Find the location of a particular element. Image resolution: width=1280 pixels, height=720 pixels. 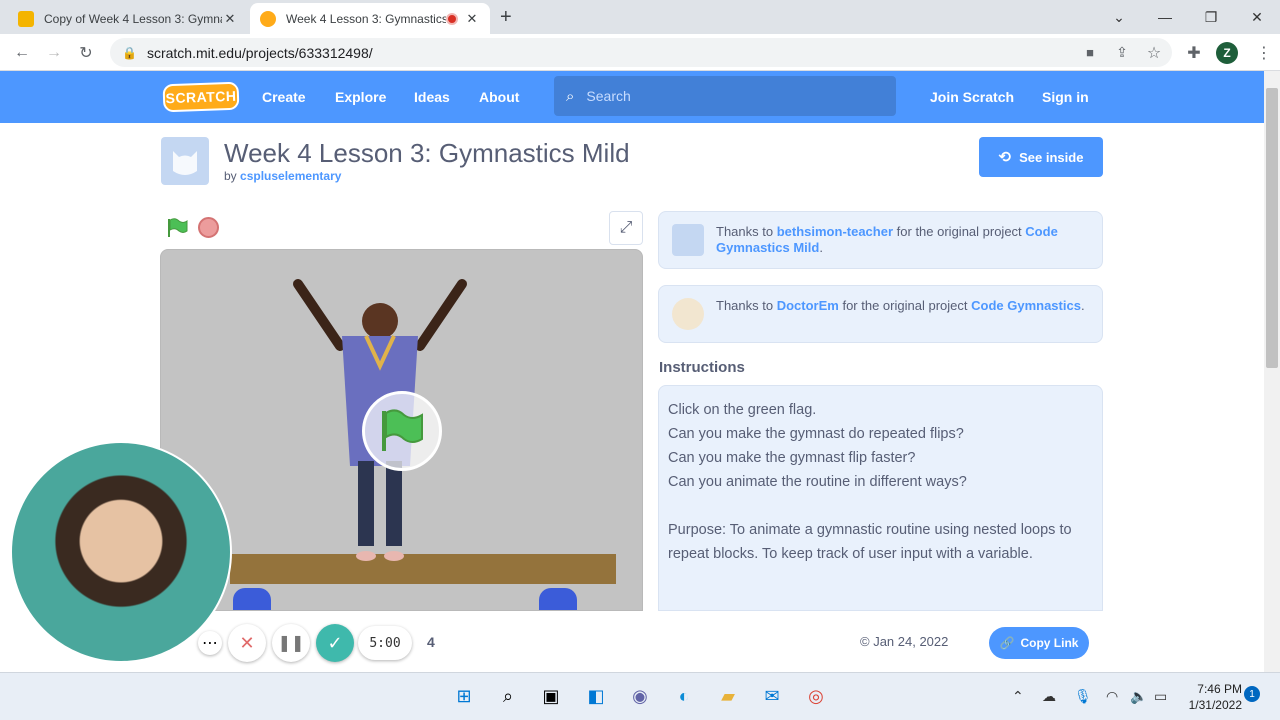

microphone-icon: 🎙 is located at coordinates (1083, 696).